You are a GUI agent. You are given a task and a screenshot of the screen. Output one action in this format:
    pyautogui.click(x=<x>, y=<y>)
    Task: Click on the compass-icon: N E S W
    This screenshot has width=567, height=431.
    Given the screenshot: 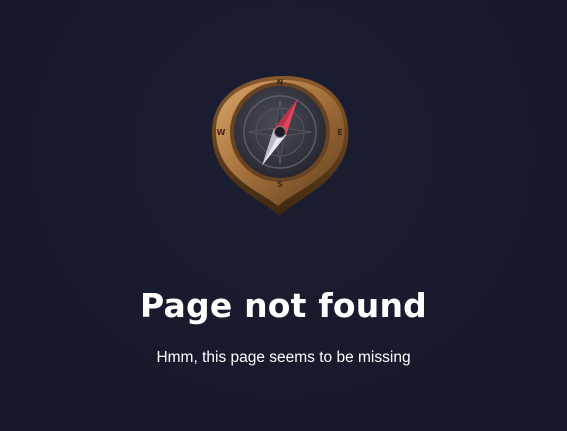 What is the action you would take?
    pyautogui.click(x=279, y=146)
    